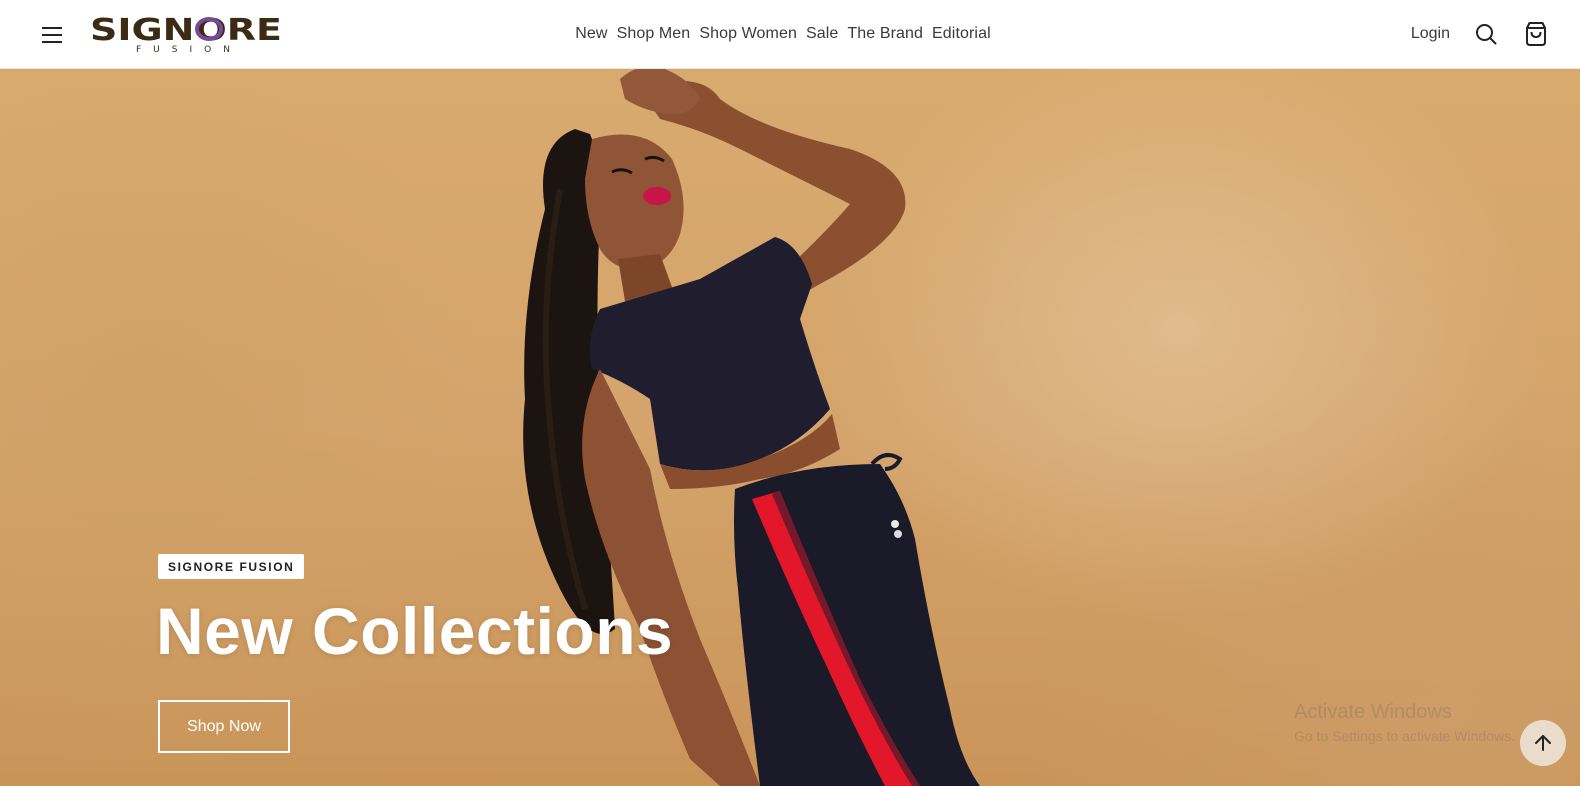 This screenshot has height=786, width=1580. I want to click on header-actions: Login, so click(1480, 34).